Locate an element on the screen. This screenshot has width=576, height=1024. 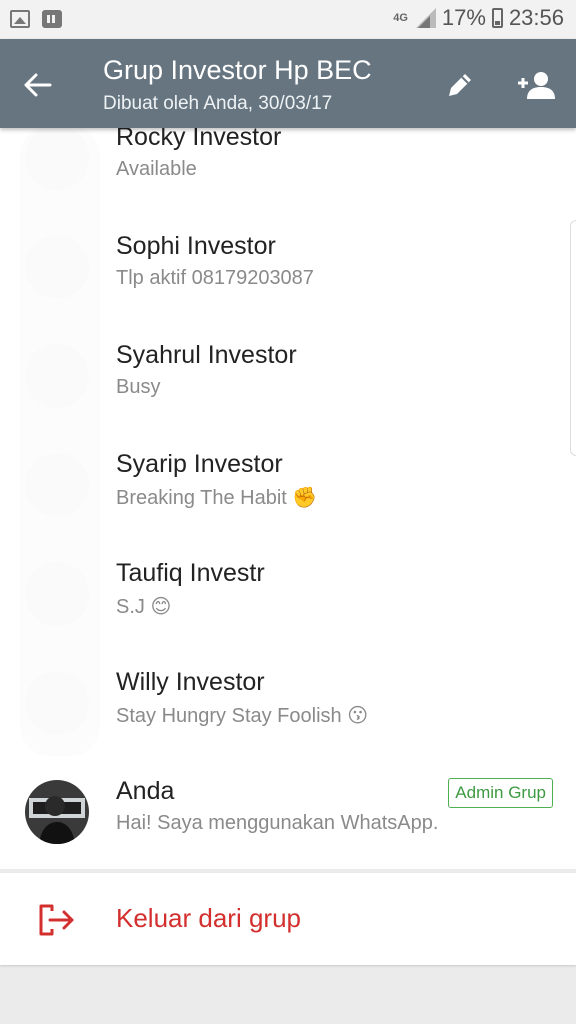
signal-icon is located at coordinates (425, 18).